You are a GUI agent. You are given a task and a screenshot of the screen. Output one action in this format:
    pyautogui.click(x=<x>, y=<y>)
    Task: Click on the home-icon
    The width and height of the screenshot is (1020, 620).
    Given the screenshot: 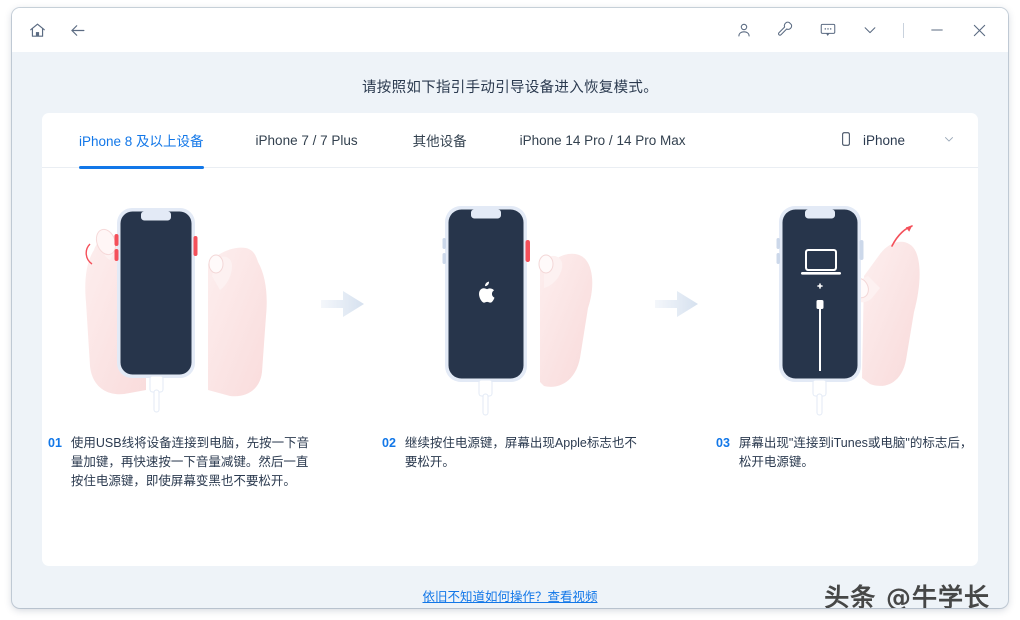 What is the action you would take?
    pyautogui.click(x=37, y=30)
    